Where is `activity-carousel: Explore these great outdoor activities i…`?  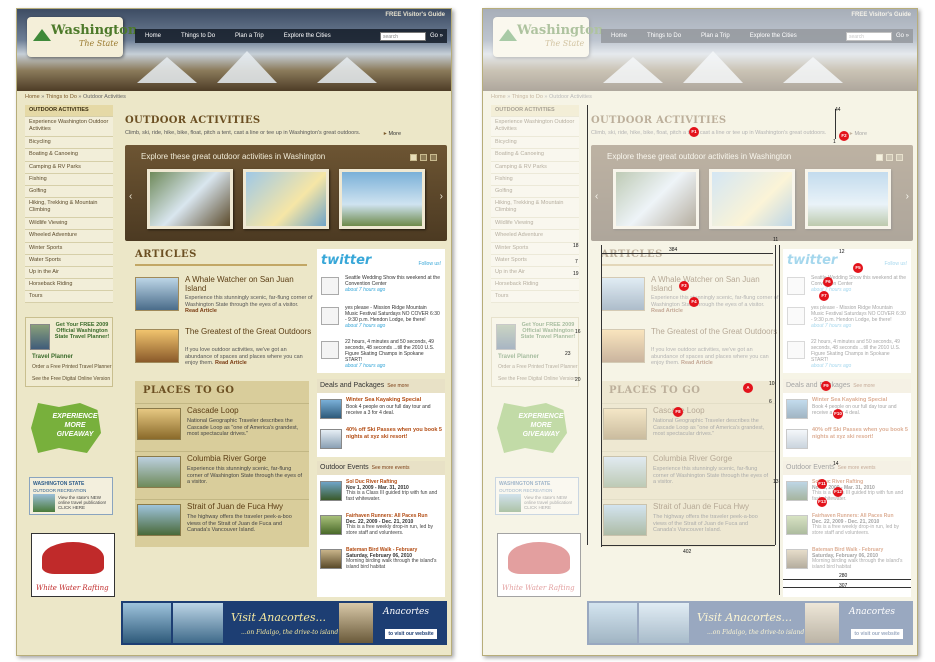
activity-carousel: Explore these great outdoor activities i… is located at coordinates (286, 193).